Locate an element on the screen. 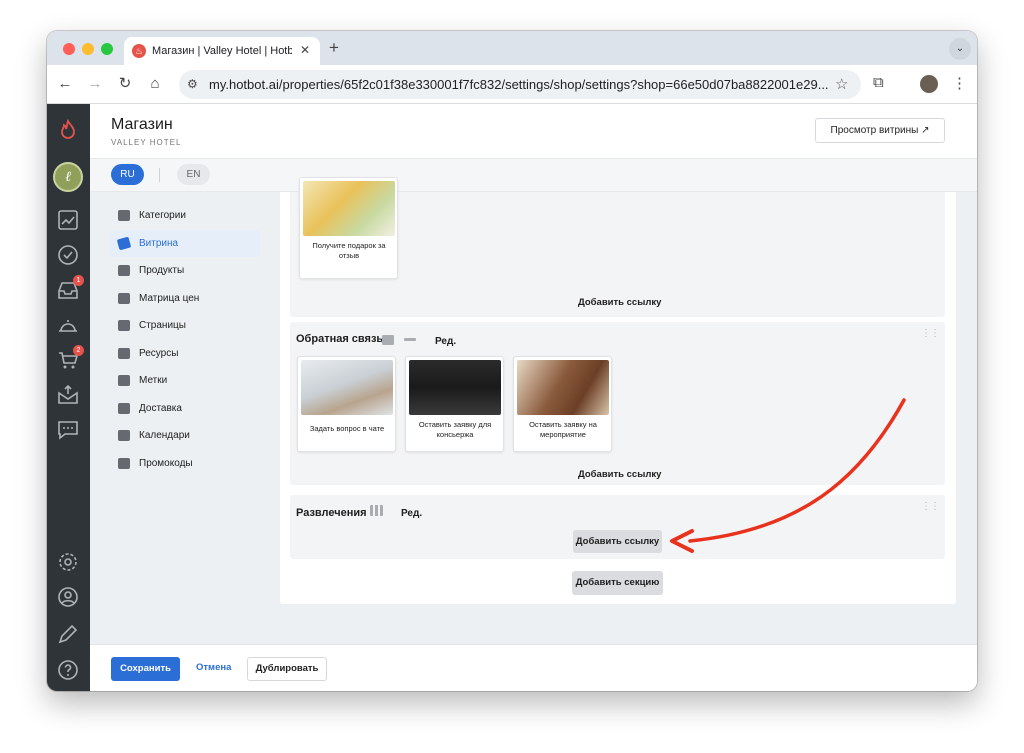  profile-avatar is located at coordinates (929, 84).